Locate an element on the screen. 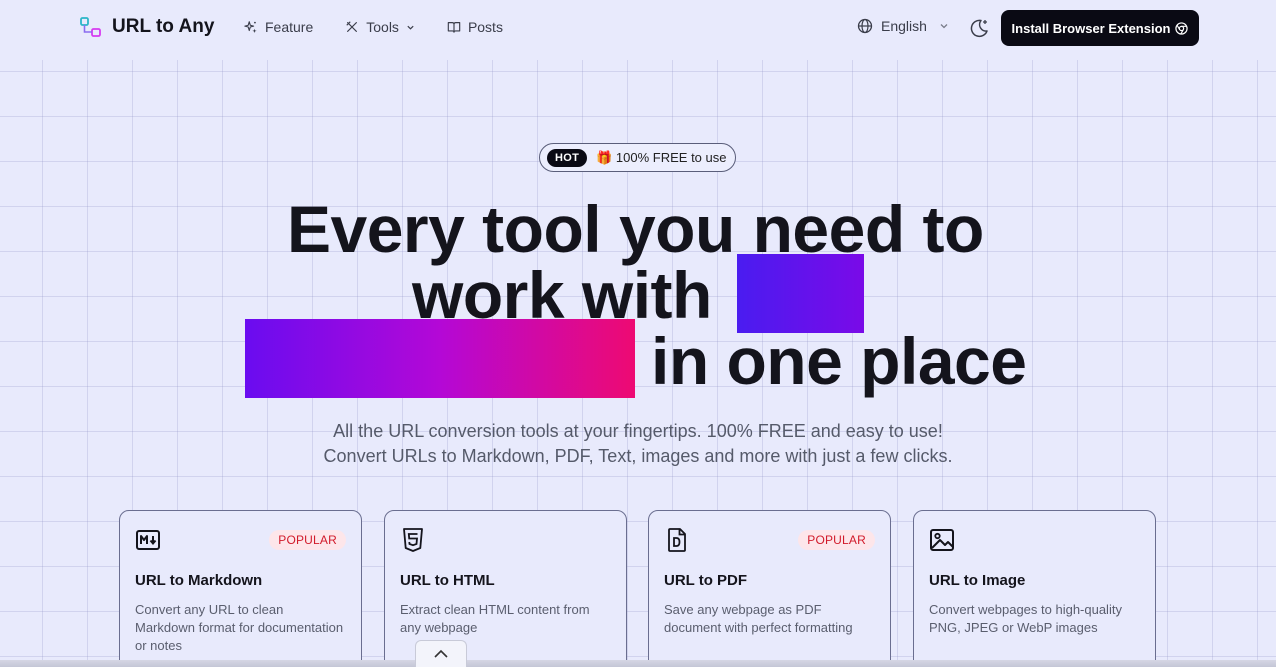 This screenshot has width=1276, height=667. nav-tools: Tools is located at coordinates (380, 27).